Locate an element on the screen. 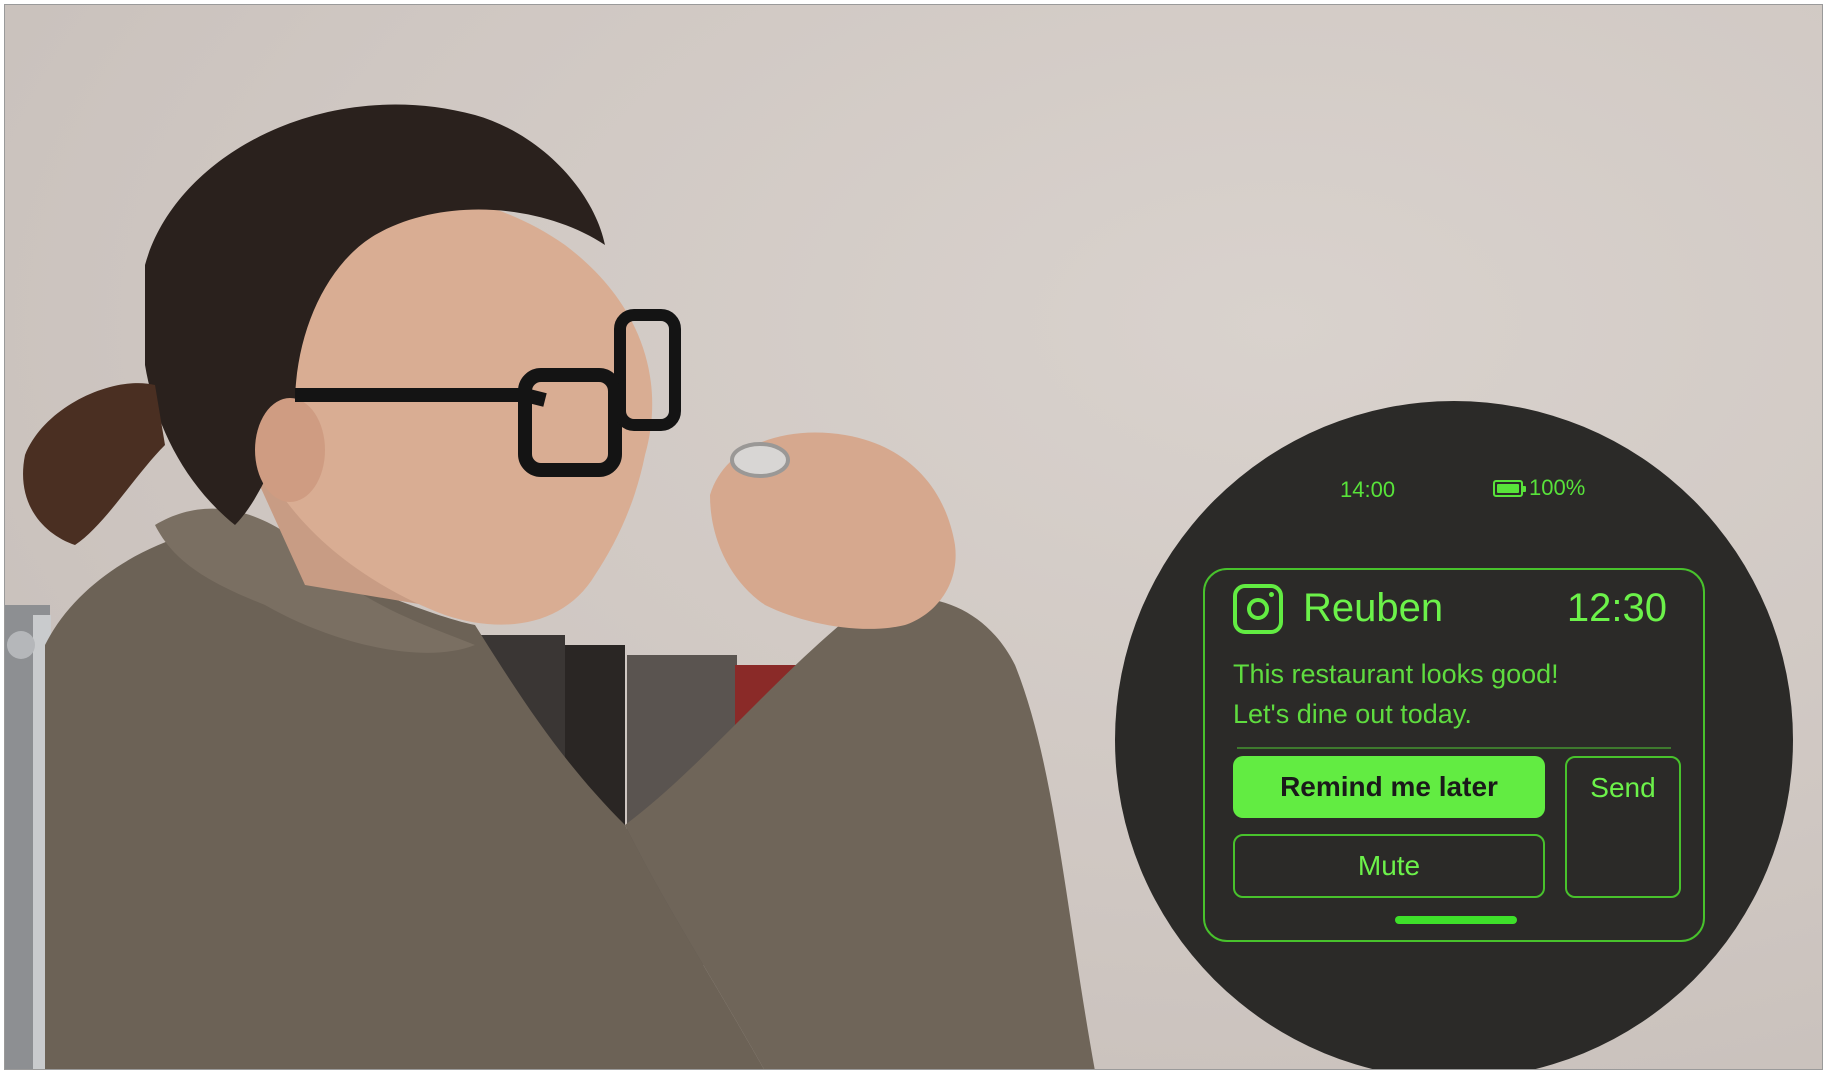  smart-ring is located at coordinates (760, 460).